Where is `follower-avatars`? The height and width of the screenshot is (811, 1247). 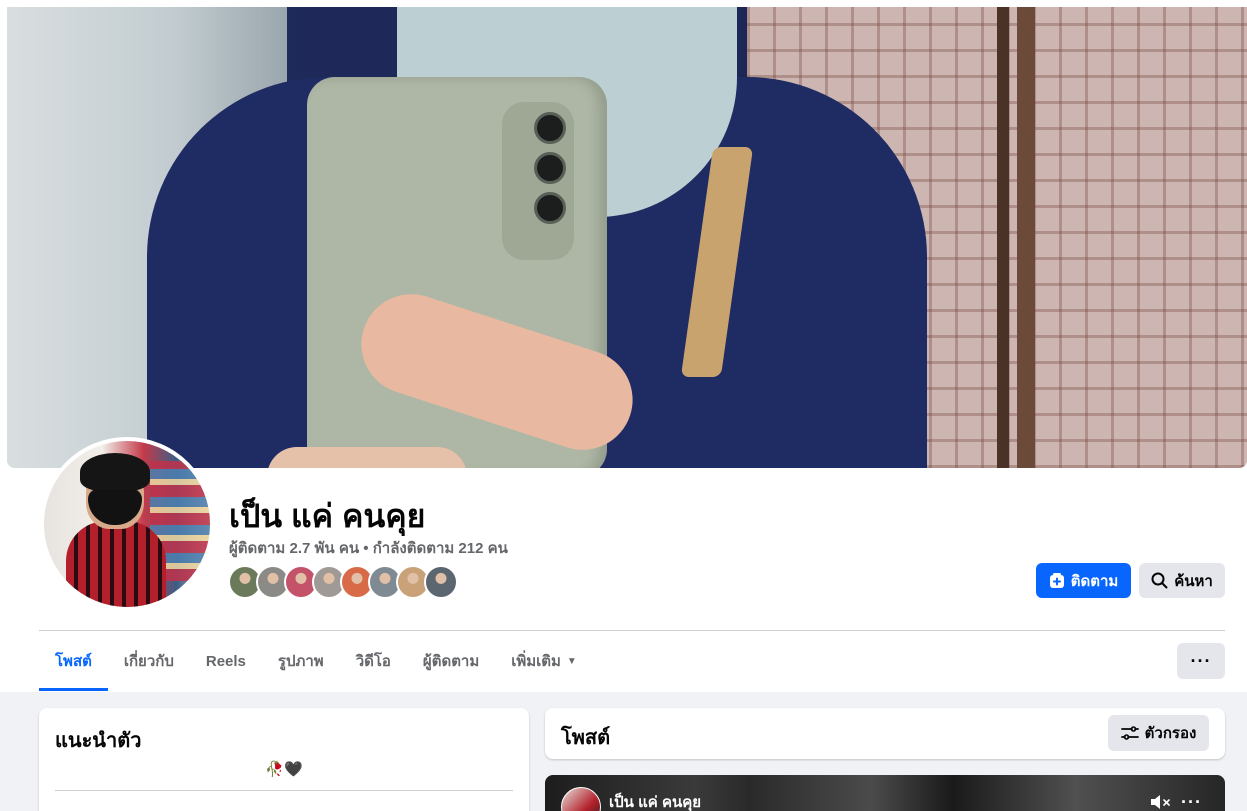 follower-avatars is located at coordinates (343, 582).